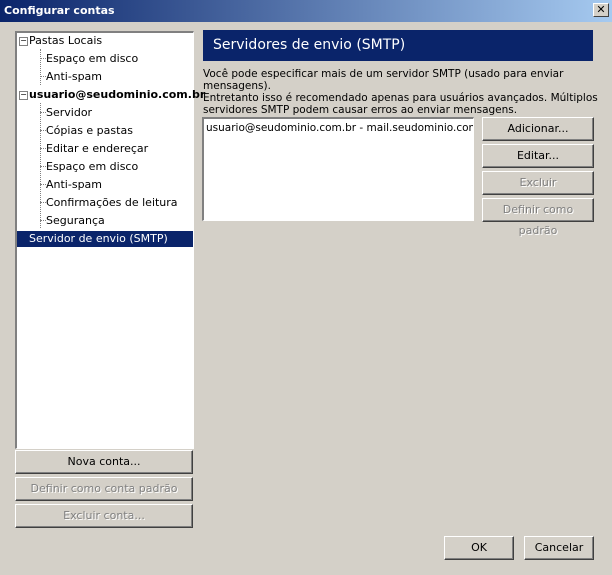 The height and width of the screenshot is (575, 612). I want to click on tree-item-espaco-disco: Espaço em disco, so click(92, 167).